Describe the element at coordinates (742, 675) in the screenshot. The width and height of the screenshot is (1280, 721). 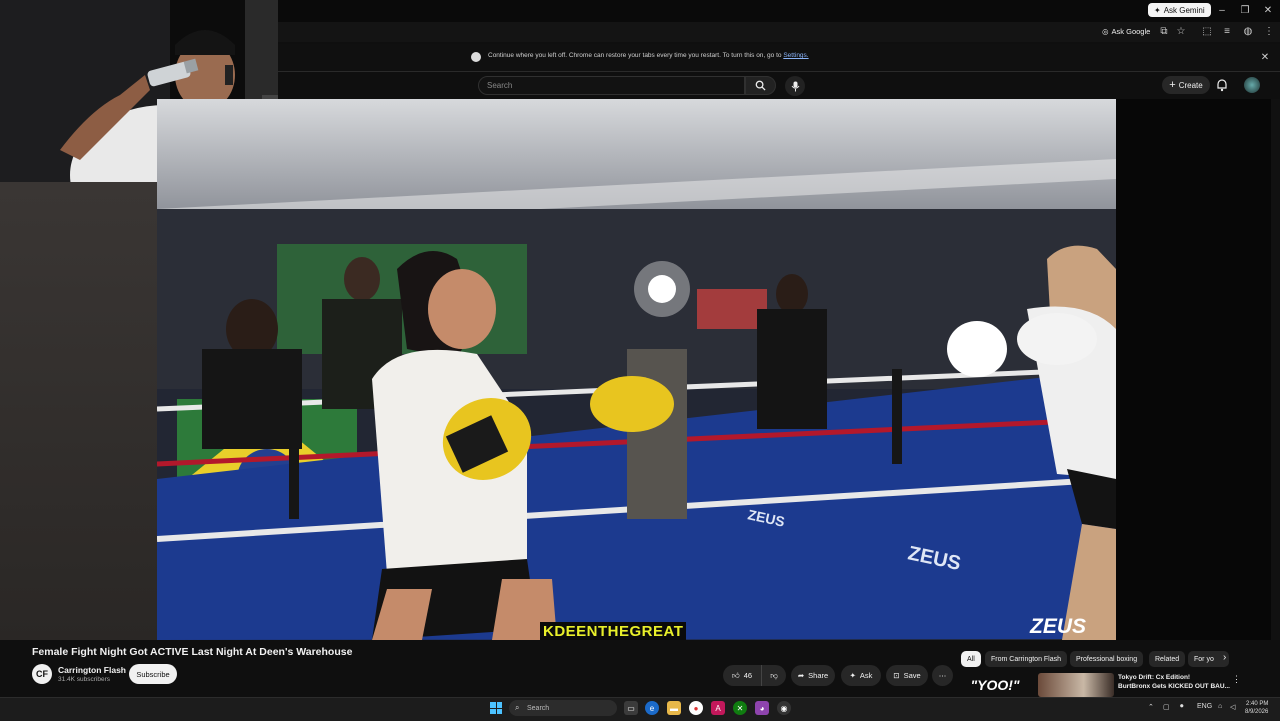
I see `like-button: 👍︎ 46` at that location.